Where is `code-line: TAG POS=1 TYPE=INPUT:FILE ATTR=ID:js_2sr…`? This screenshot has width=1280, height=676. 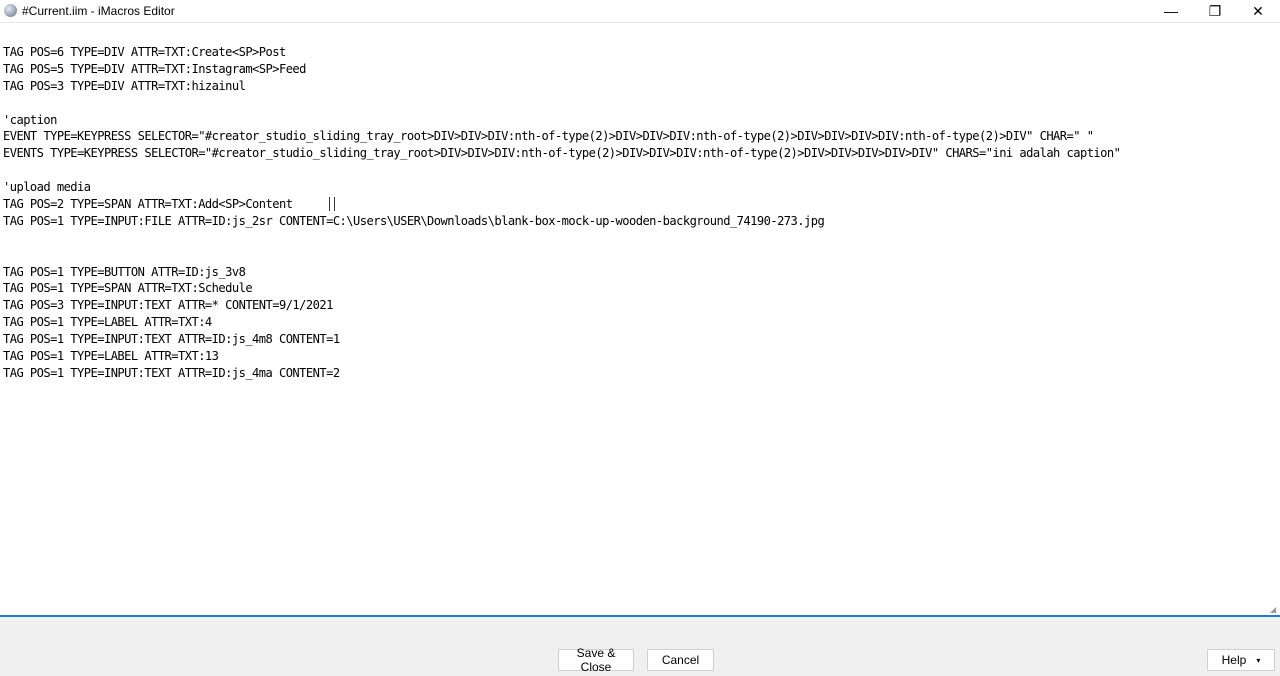
code-line: TAG POS=1 TYPE=INPUT:FILE ATTR=ID:js_2sr… is located at coordinates (561, 221).